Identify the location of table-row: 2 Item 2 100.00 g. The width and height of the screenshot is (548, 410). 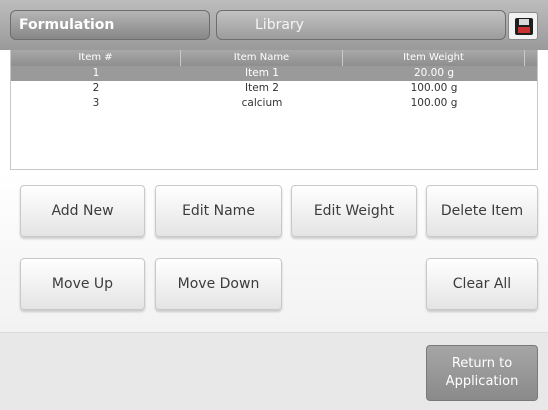
(274, 88).